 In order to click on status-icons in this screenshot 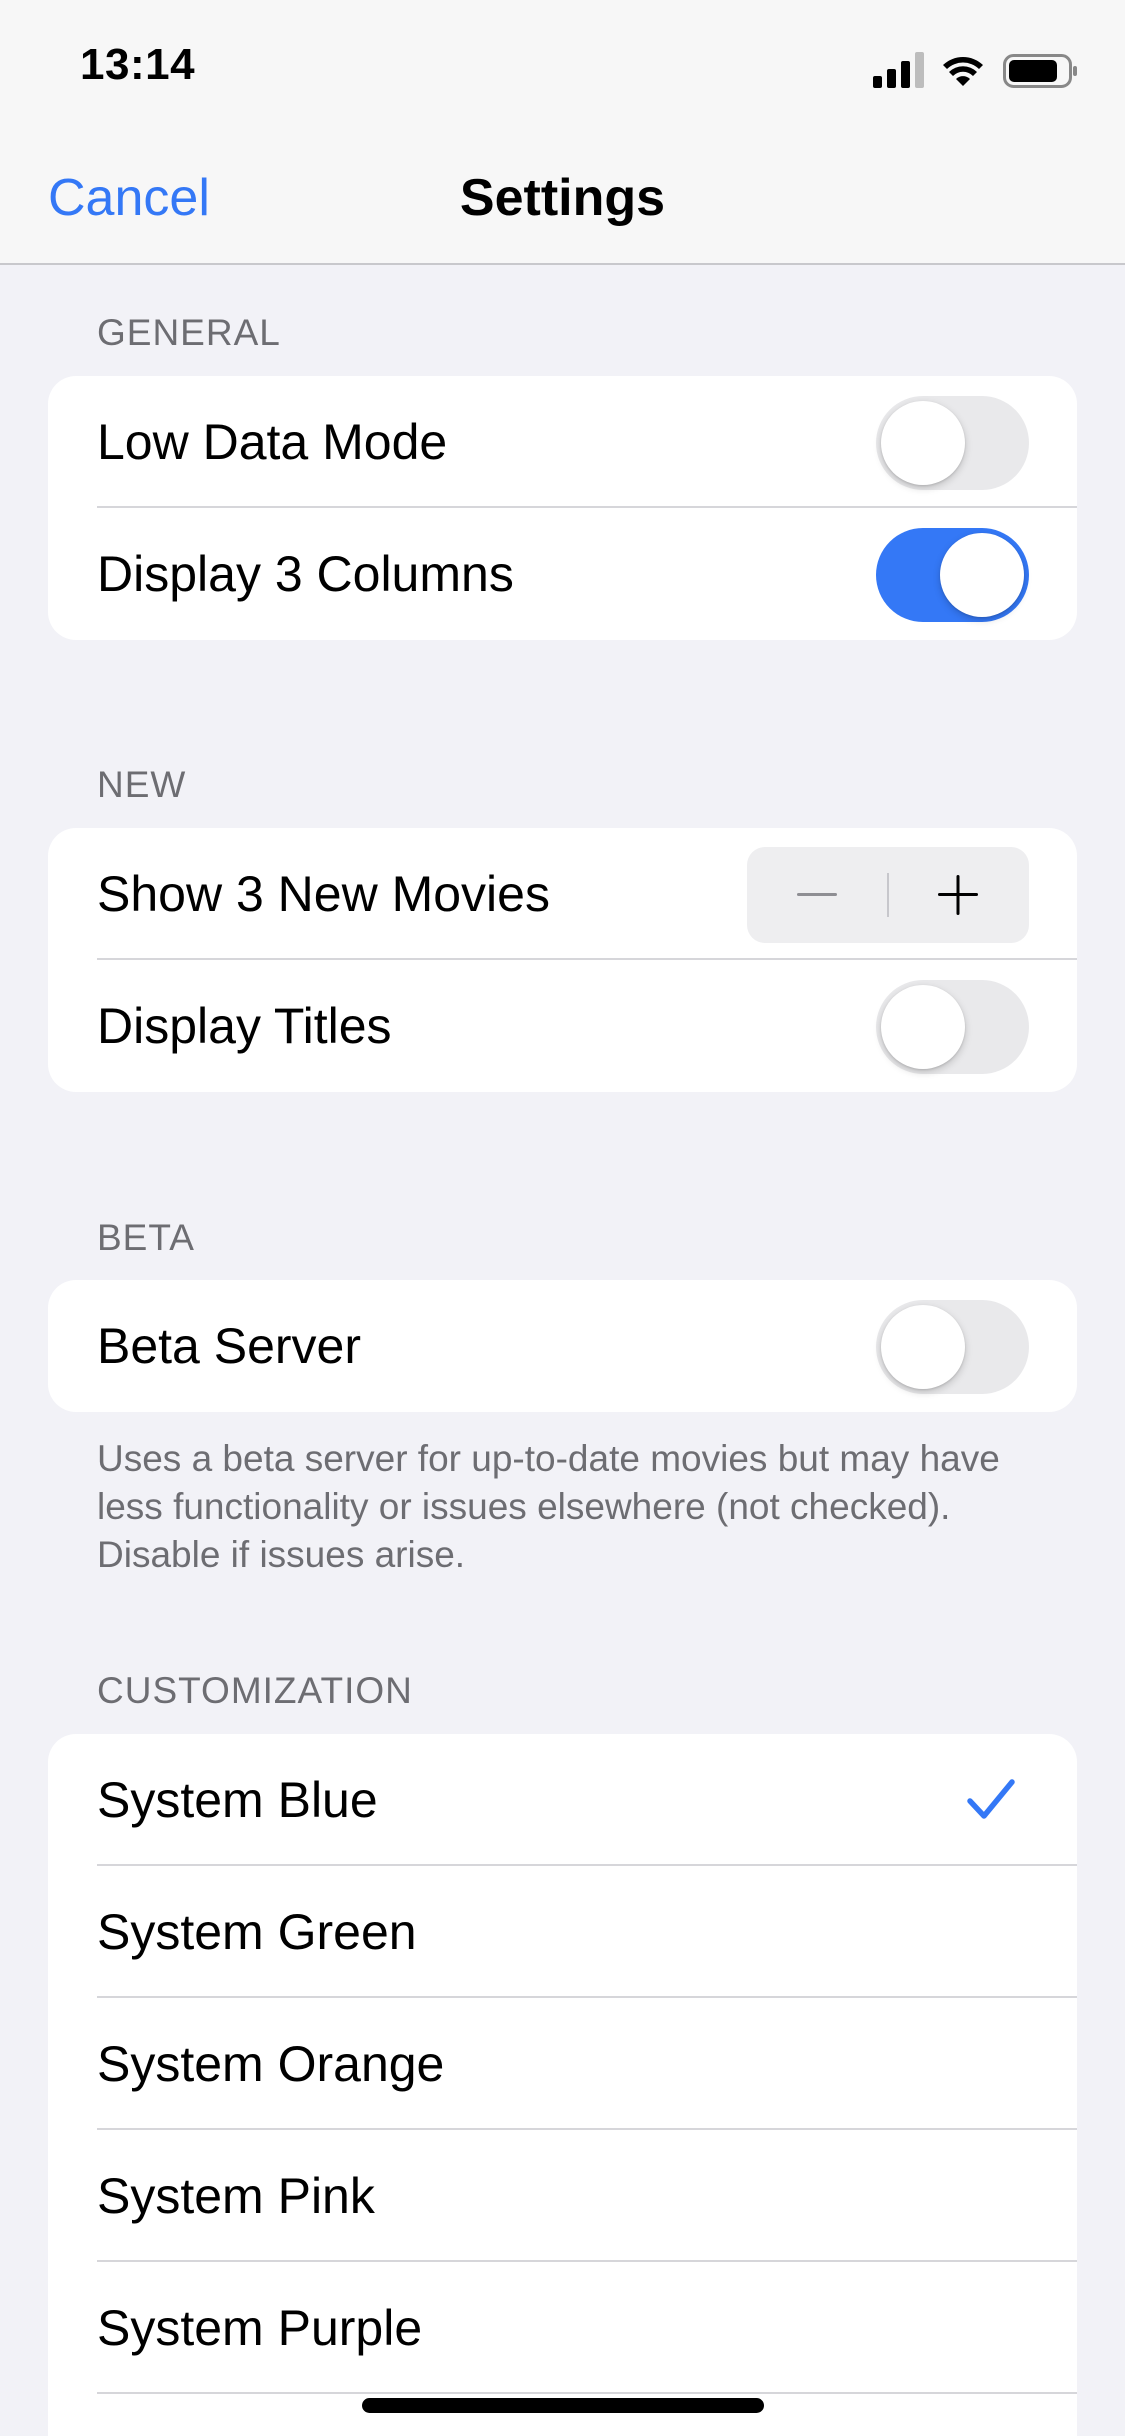, I will do `click(978, 70)`.